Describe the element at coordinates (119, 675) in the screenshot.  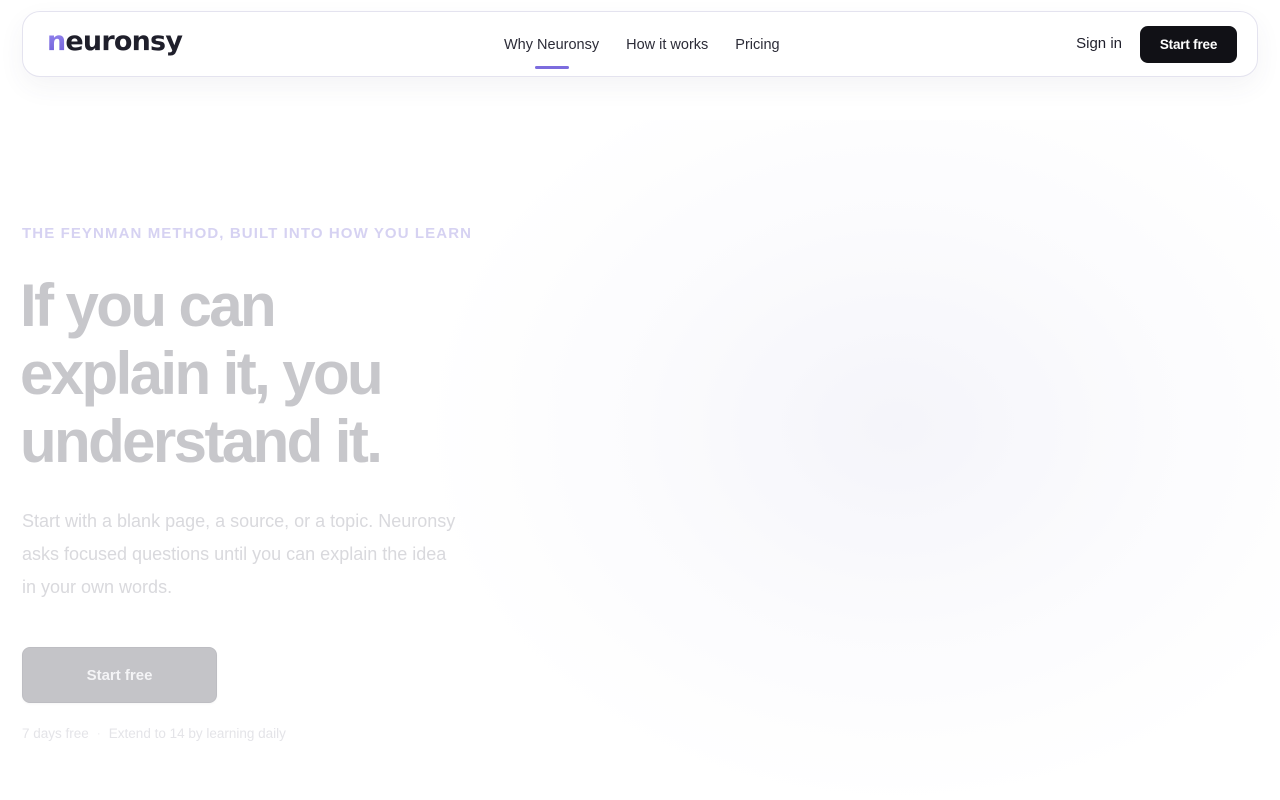
I see `start-free-hero-button: Start free` at that location.